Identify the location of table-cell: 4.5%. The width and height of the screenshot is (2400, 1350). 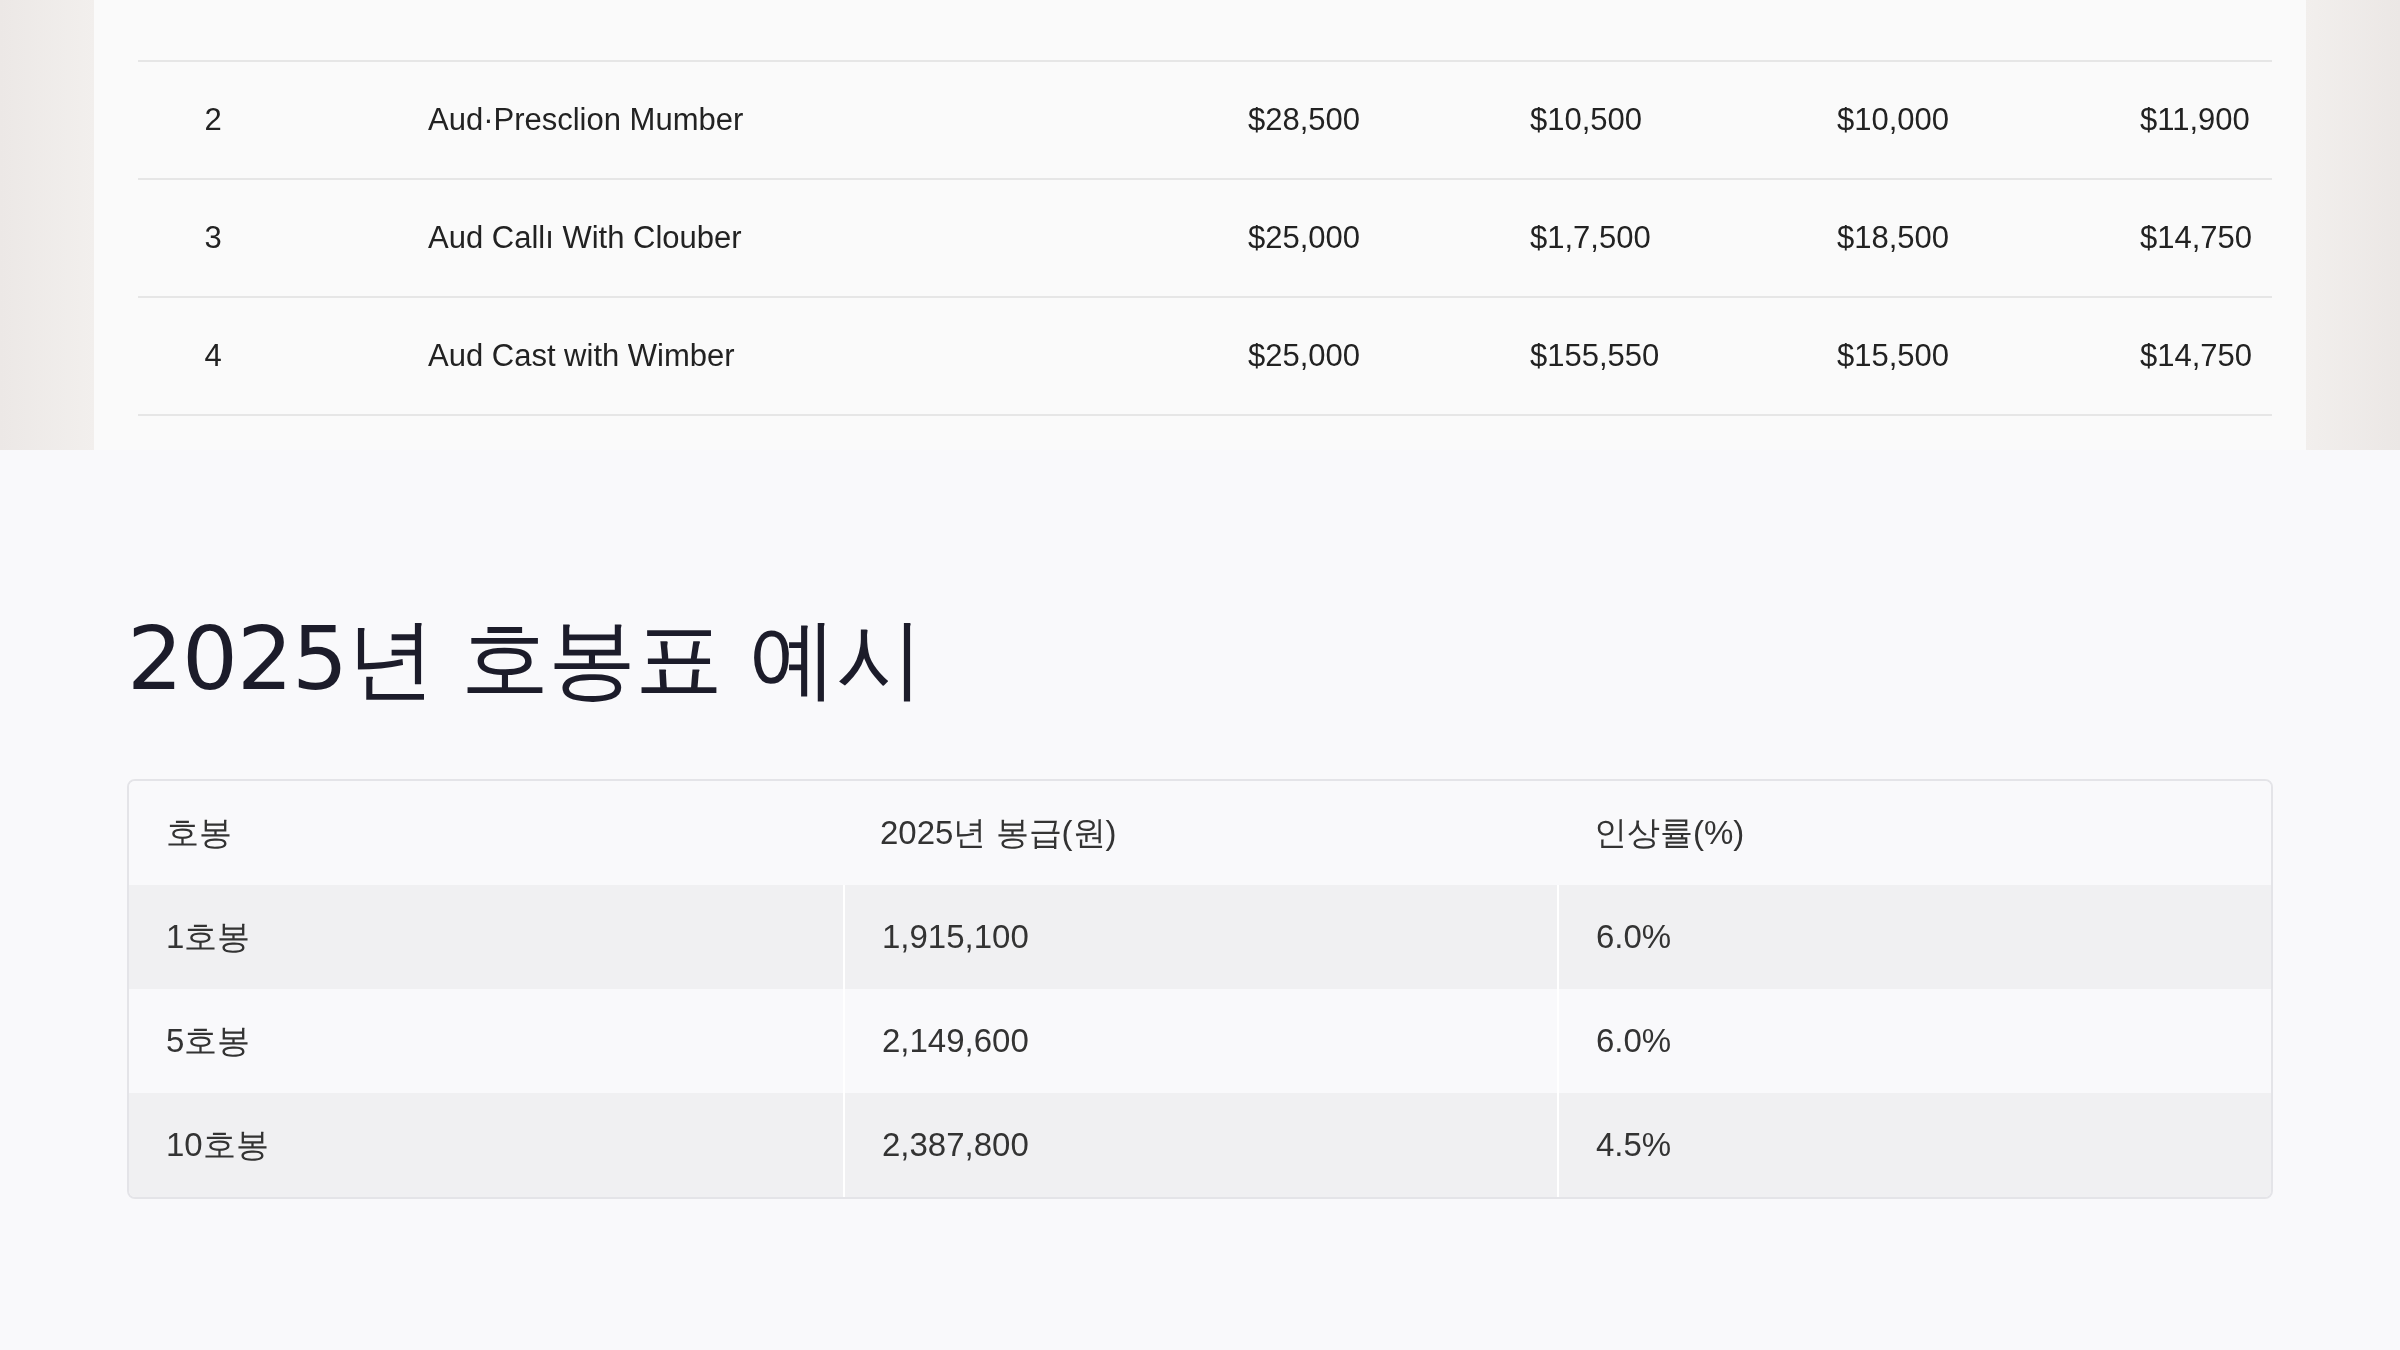
(1914, 1145).